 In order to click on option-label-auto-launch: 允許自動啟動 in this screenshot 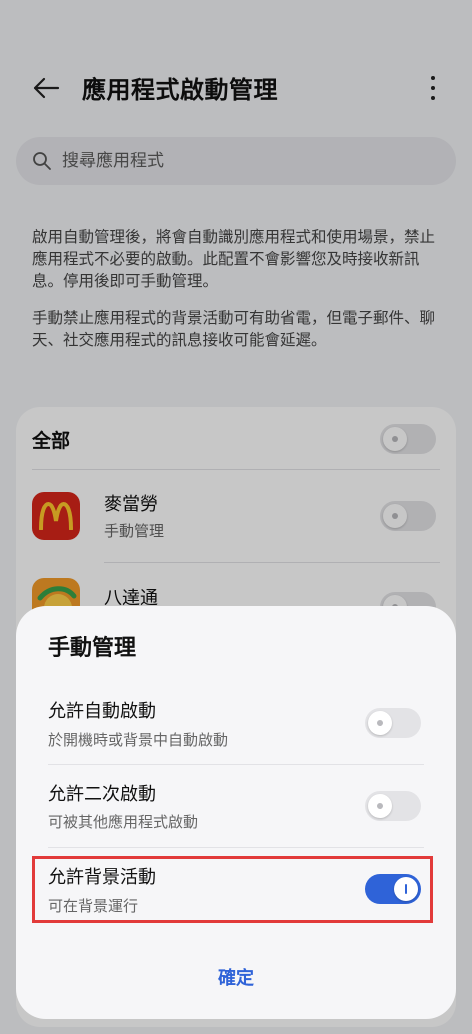, I will do `click(102, 711)`.